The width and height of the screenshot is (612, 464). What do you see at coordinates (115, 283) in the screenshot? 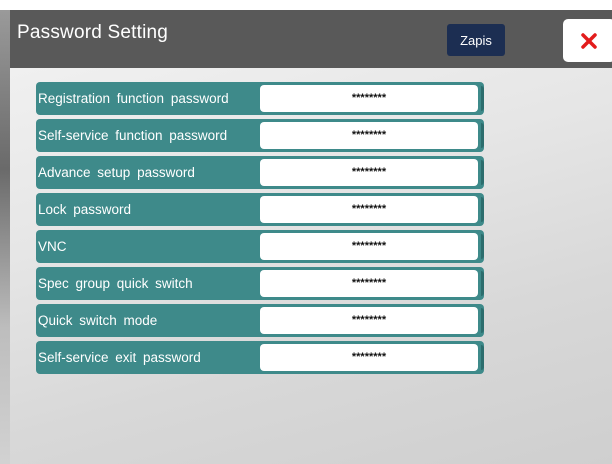
I see `row-label: Spec group quick switch` at bounding box center [115, 283].